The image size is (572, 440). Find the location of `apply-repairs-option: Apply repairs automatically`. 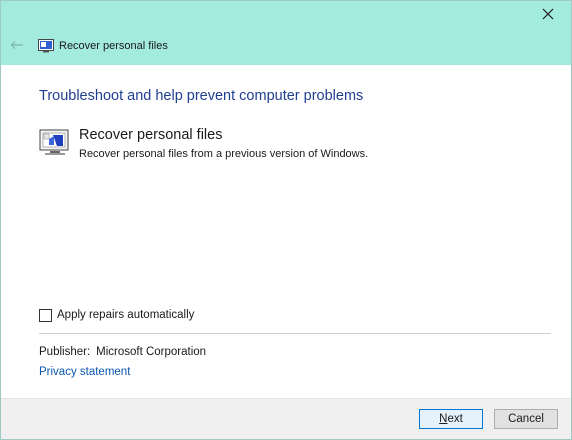

apply-repairs-option: Apply repairs automatically is located at coordinates (116, 315).